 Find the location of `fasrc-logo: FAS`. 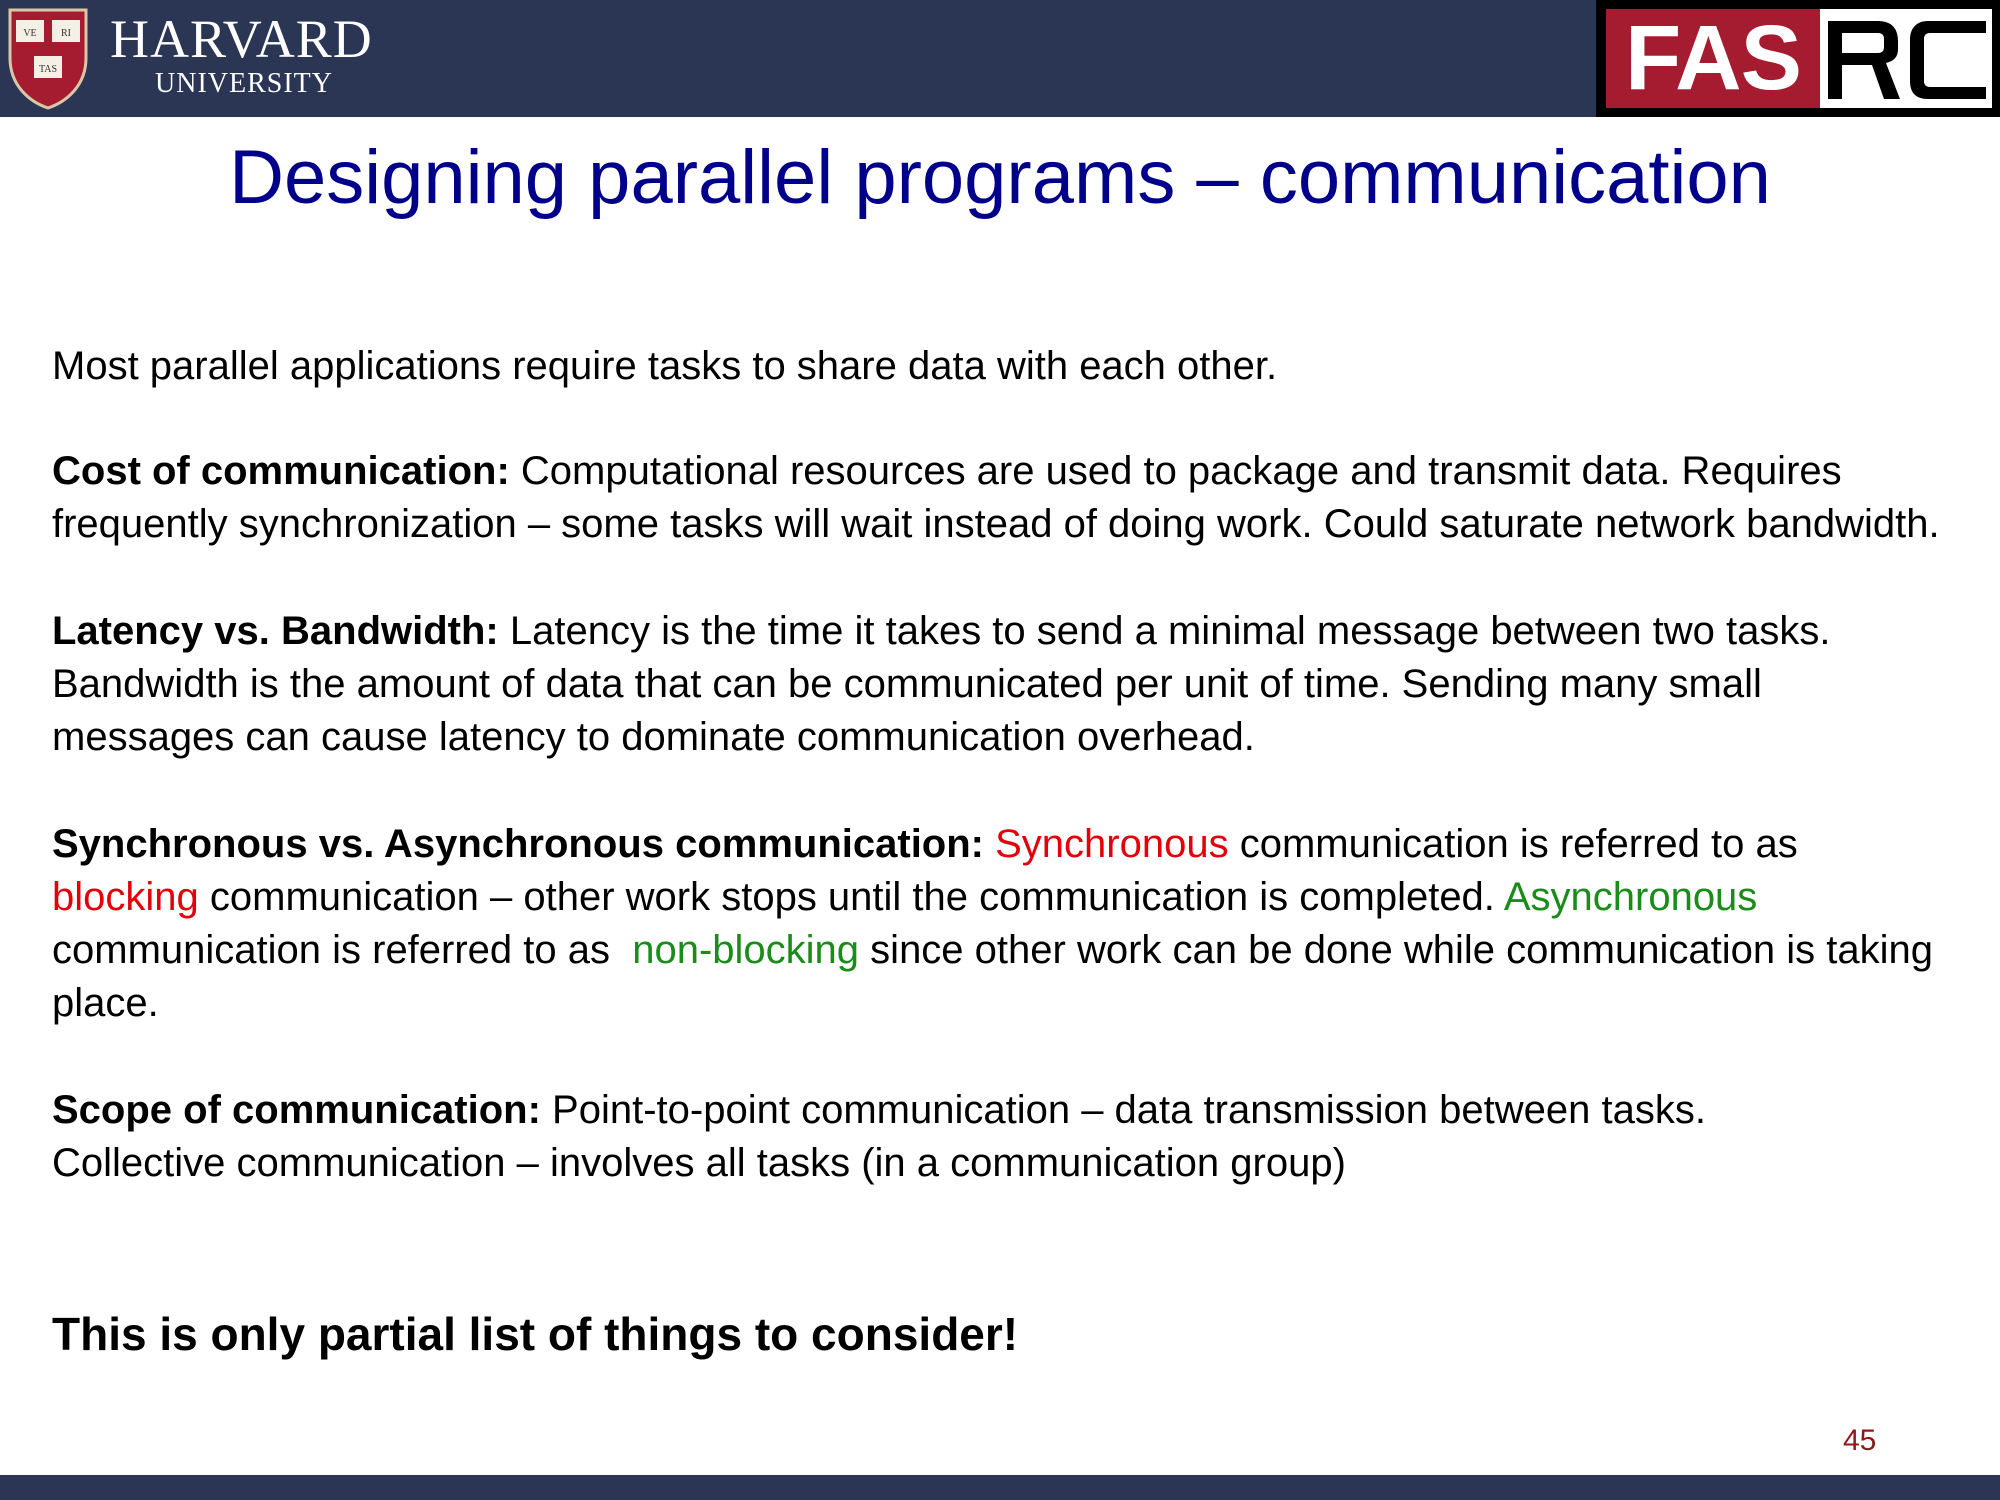

fasrc-logo: FAS is located at coordinates (1798, 58).